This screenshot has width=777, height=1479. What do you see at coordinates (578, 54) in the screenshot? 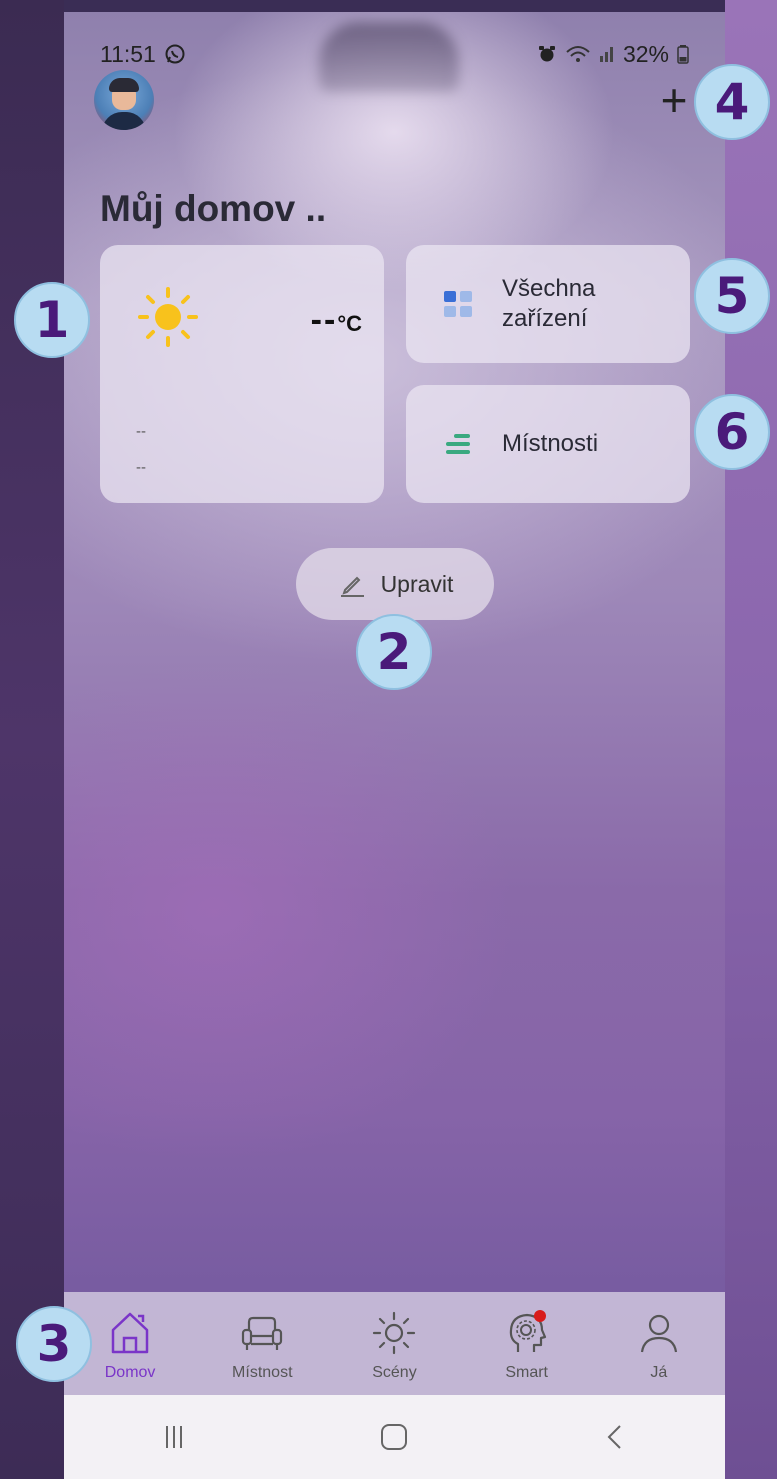
I see `wifi-icon` at bounding box center [578, 54].